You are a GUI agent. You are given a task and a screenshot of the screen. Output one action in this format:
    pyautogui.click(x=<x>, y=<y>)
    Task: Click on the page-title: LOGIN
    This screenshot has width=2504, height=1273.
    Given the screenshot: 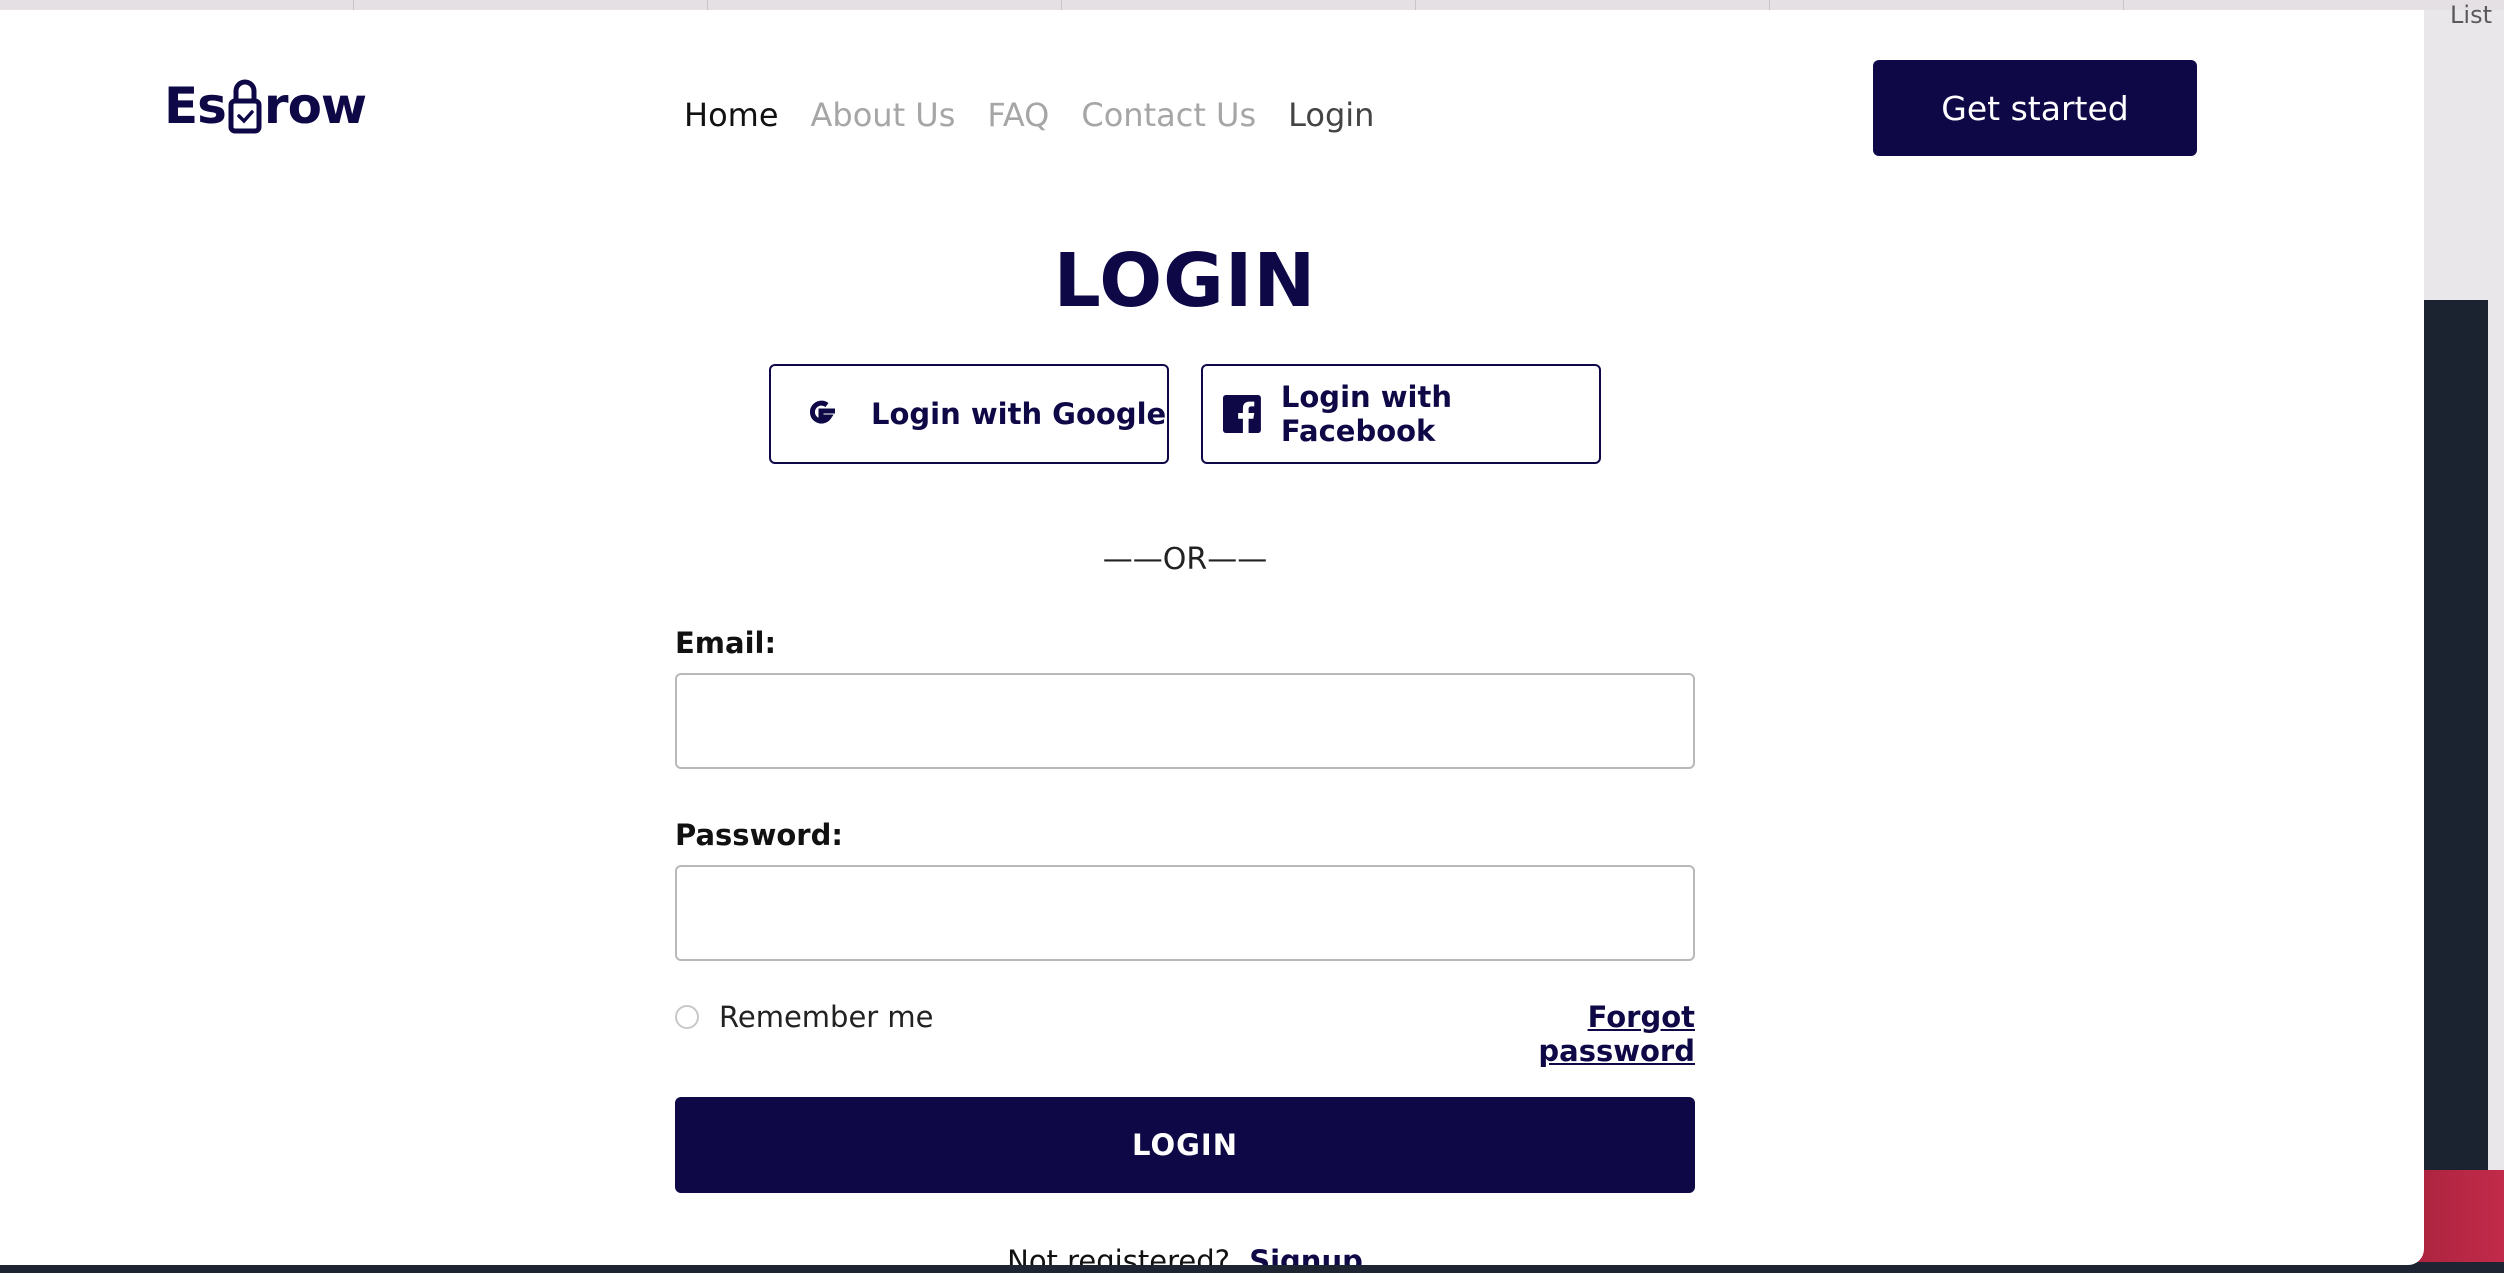 What is the action you would take?
    pyautogui.click(x=1185, y=281)
    